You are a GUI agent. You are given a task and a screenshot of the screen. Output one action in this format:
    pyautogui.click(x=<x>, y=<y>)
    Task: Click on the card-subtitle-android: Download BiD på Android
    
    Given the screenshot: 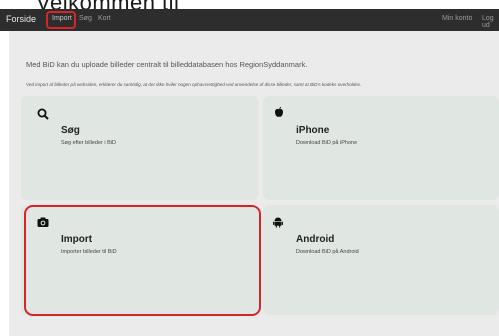 What is the action you would take?
    pyautogui.click(x=327, y=252)
    